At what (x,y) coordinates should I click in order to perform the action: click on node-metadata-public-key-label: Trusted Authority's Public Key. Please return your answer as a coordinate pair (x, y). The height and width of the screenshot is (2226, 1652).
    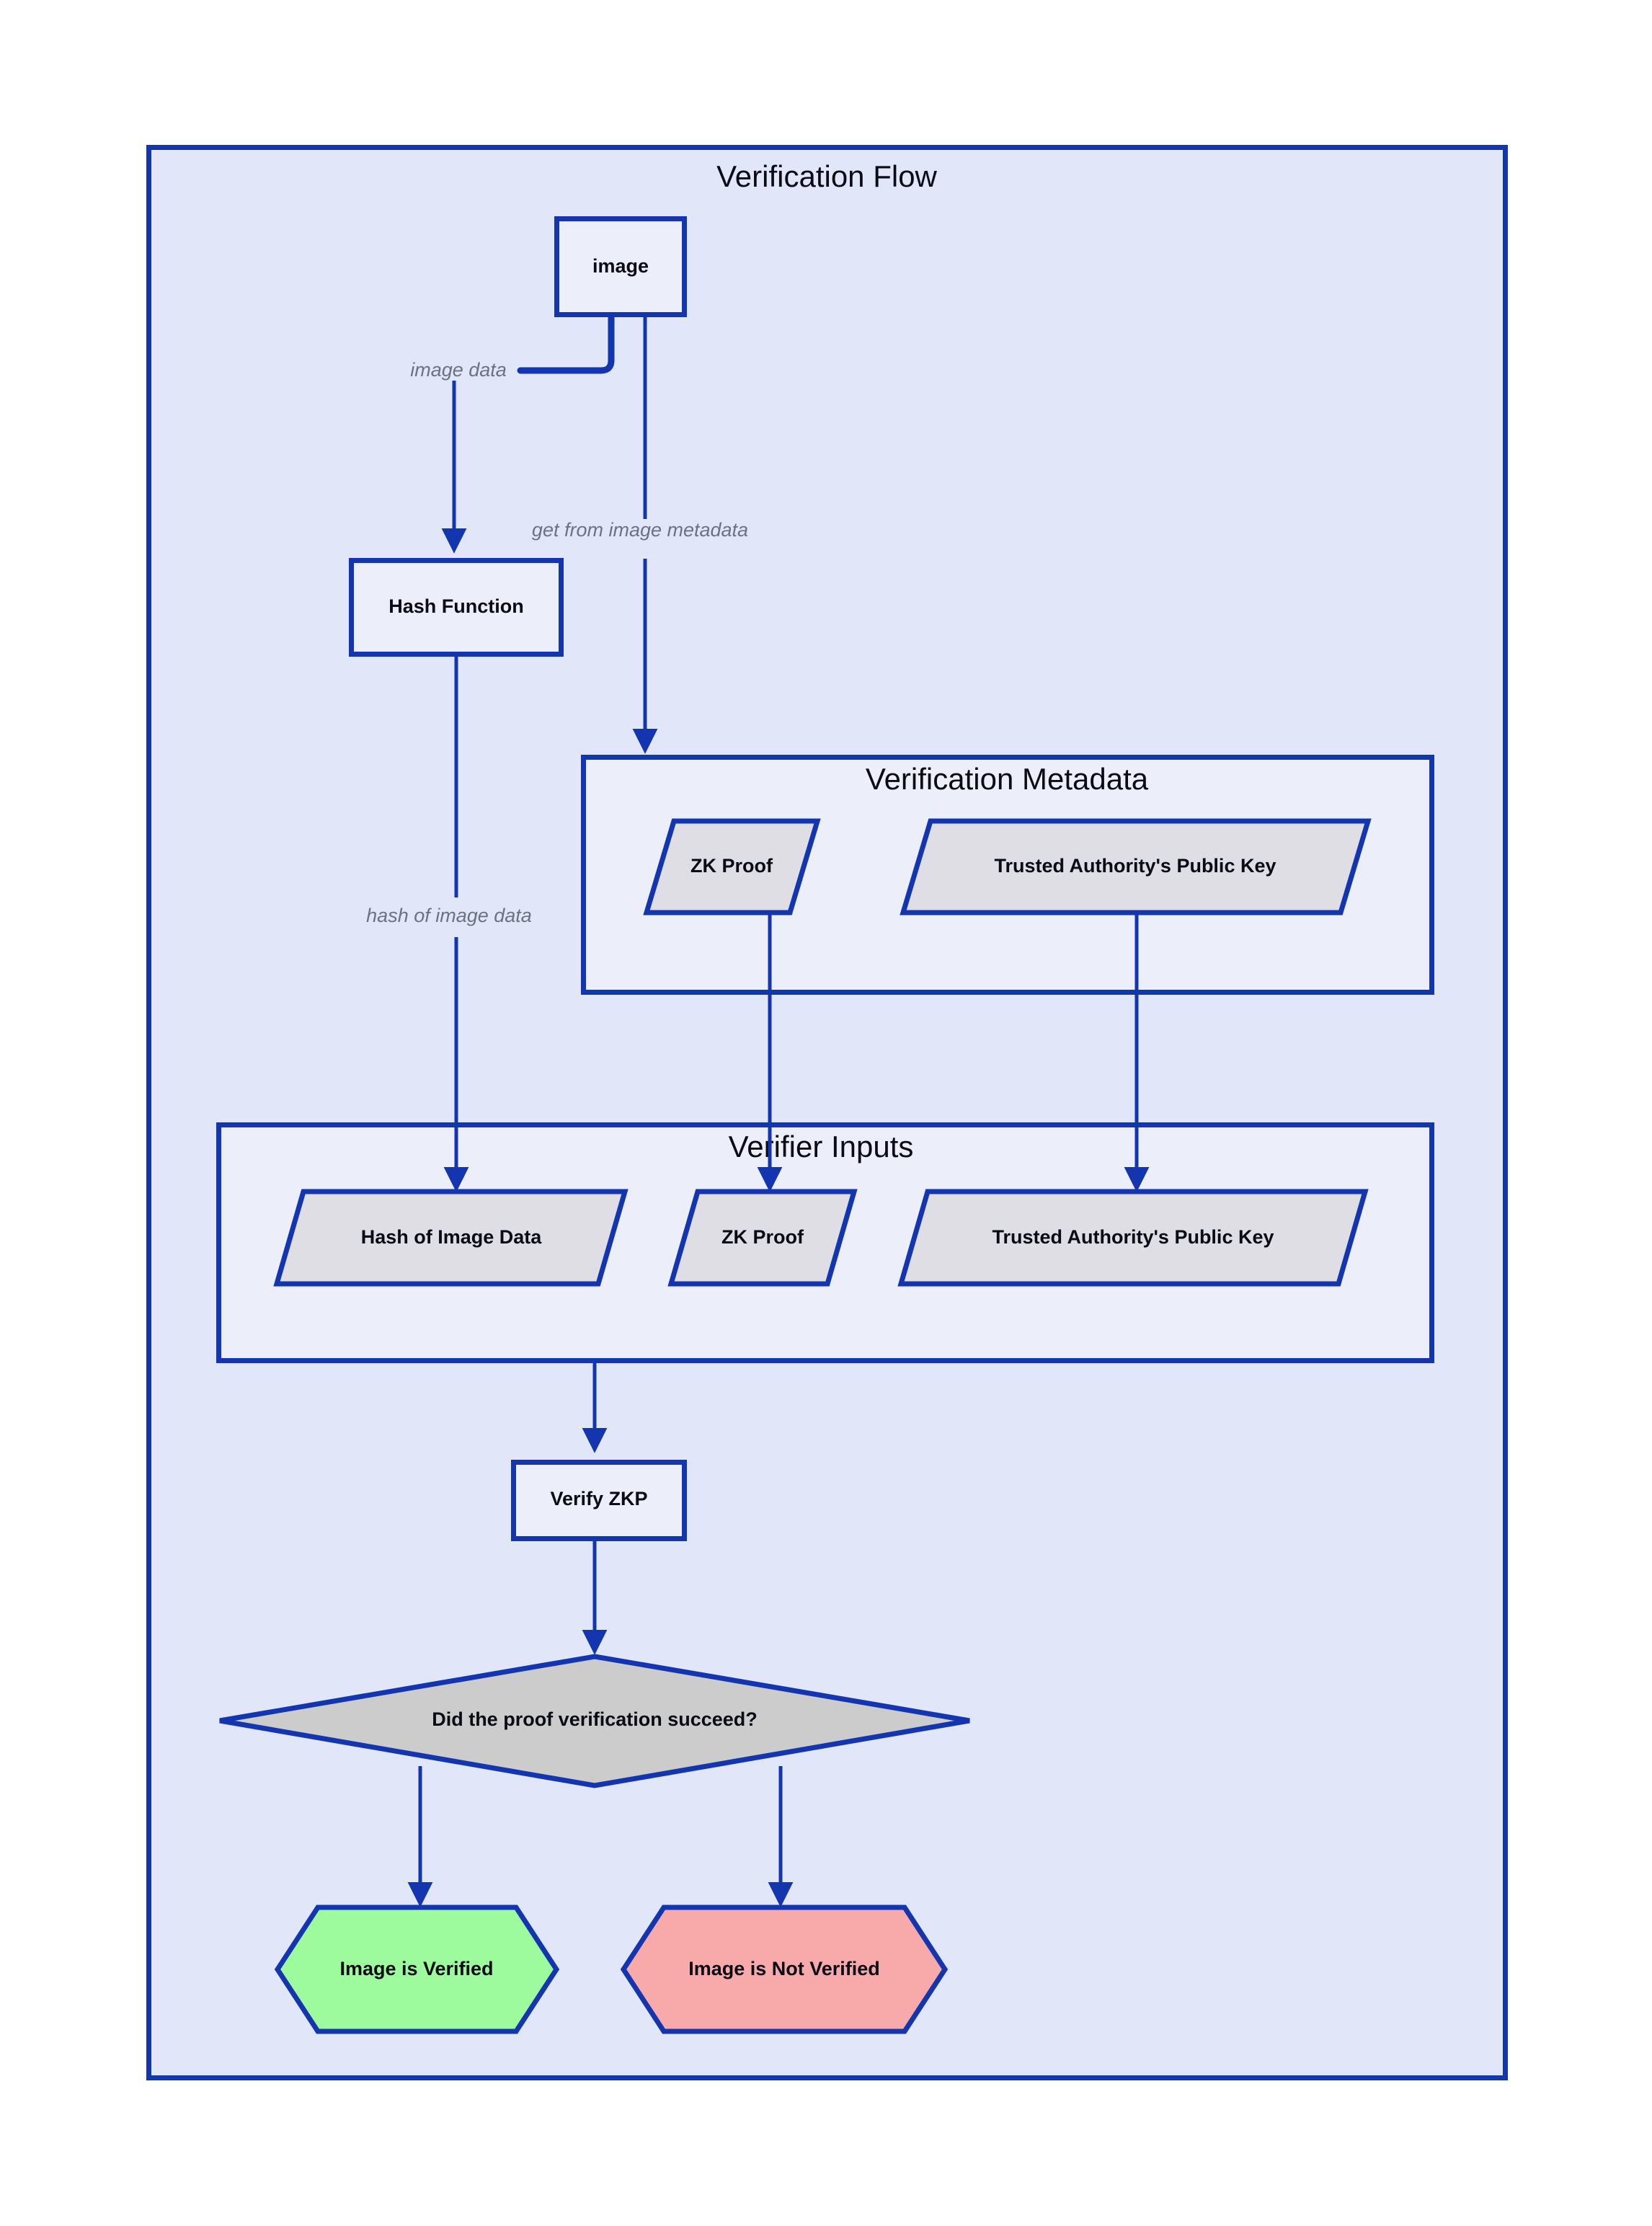
    Looking at the image, I should click on (1135, 866).